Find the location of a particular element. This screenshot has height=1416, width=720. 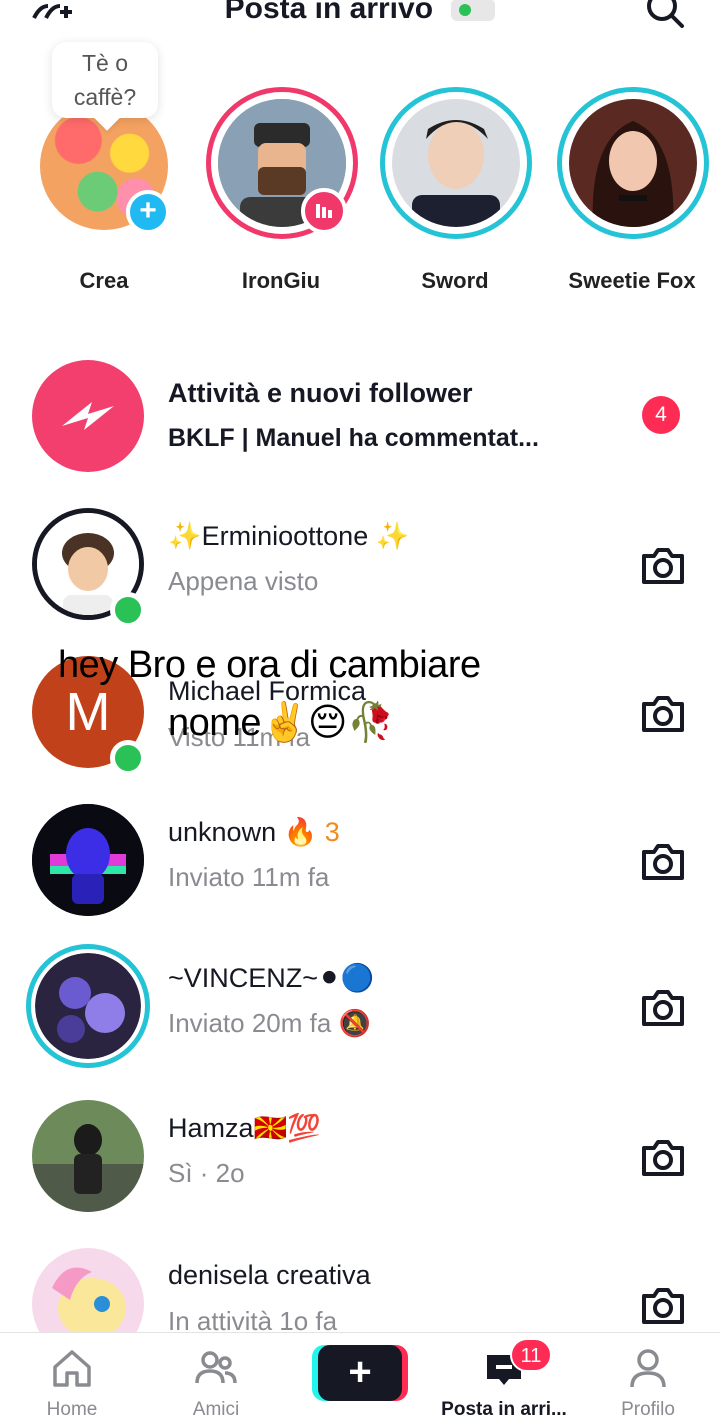

activity-avatar is located at coordinates (88, 416).